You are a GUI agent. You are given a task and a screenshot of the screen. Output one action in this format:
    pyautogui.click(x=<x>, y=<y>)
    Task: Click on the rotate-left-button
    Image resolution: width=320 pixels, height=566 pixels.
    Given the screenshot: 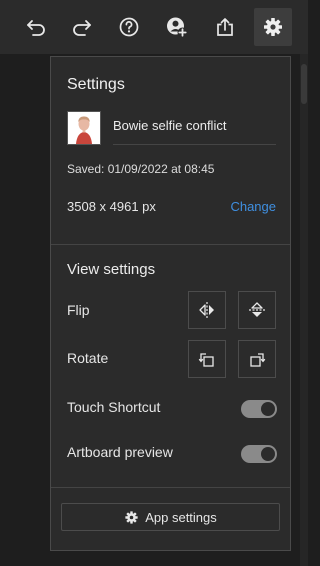 What is the action you would take?
    pyautogui.click(x=207, y=359)
    